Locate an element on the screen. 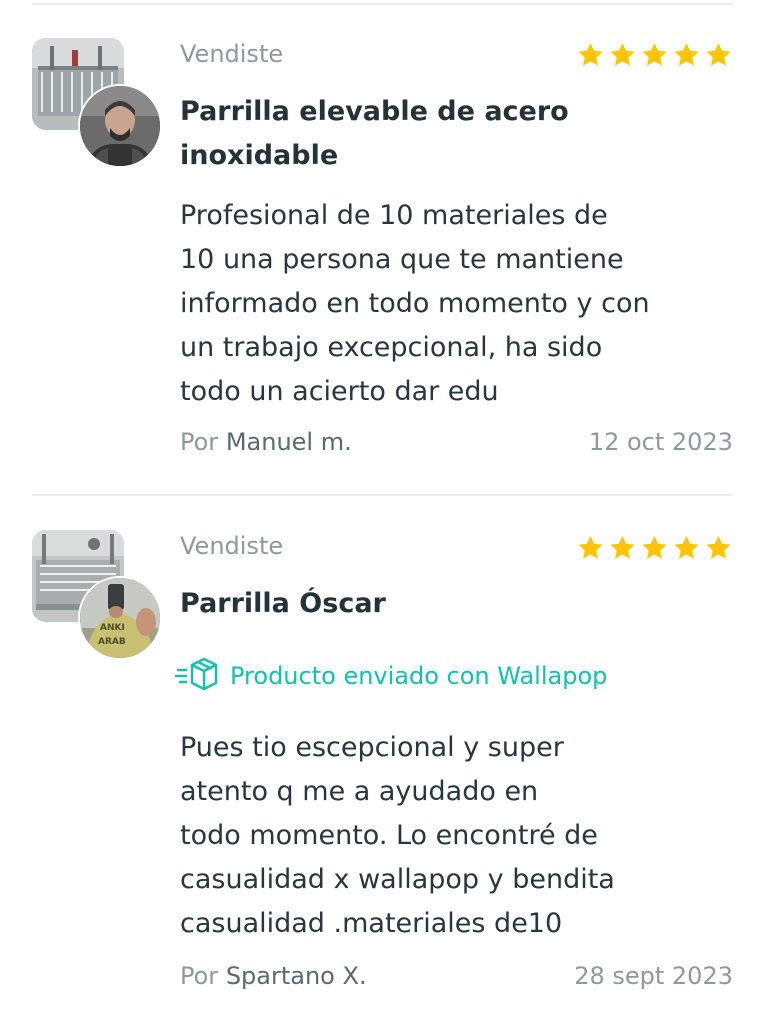 The height and width of the screenshot is (1024, 765). shipping-badge: Producto enviado con Wallapop is located at coordinates (390, 676).